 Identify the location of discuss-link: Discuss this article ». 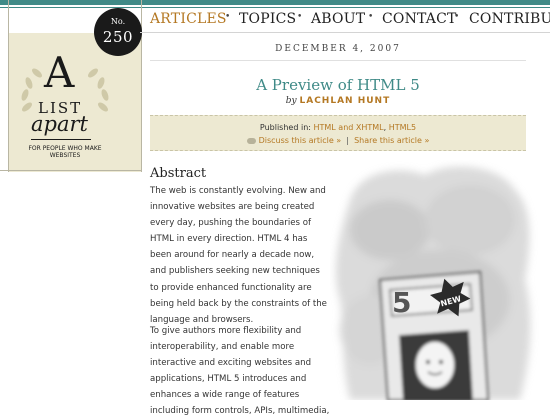
(300, 140).